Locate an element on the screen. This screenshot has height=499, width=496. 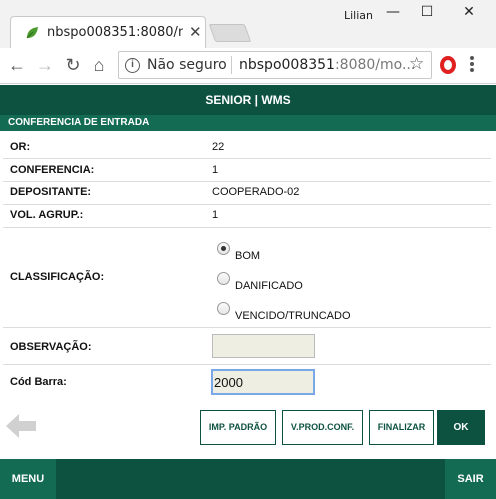
home-icon: ⌂ is located at coordinates (99, 65).